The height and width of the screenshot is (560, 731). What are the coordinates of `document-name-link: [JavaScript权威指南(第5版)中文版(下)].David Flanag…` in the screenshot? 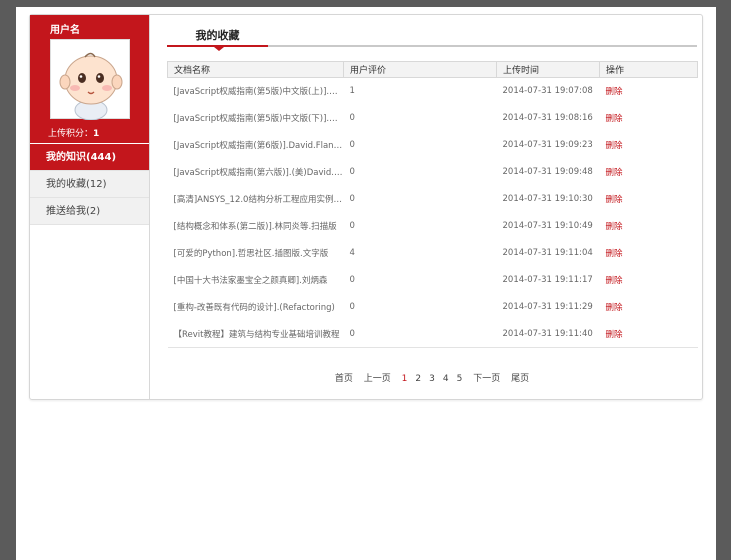 It's located at (256, 118).